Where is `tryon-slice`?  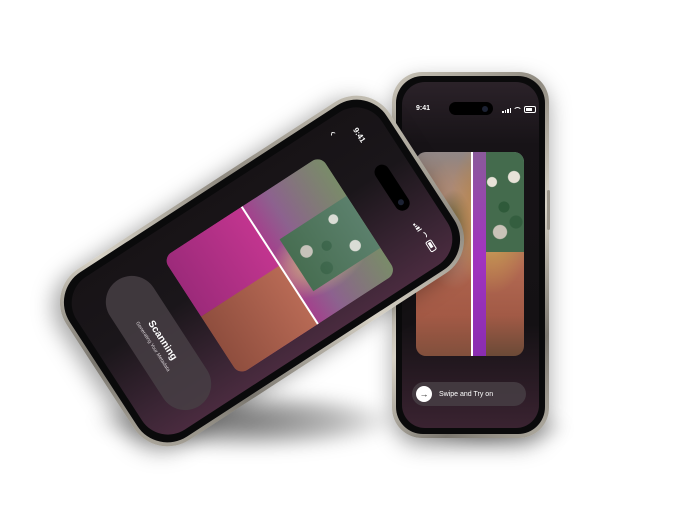 tryon-slice is located at coordinates (479, 254).